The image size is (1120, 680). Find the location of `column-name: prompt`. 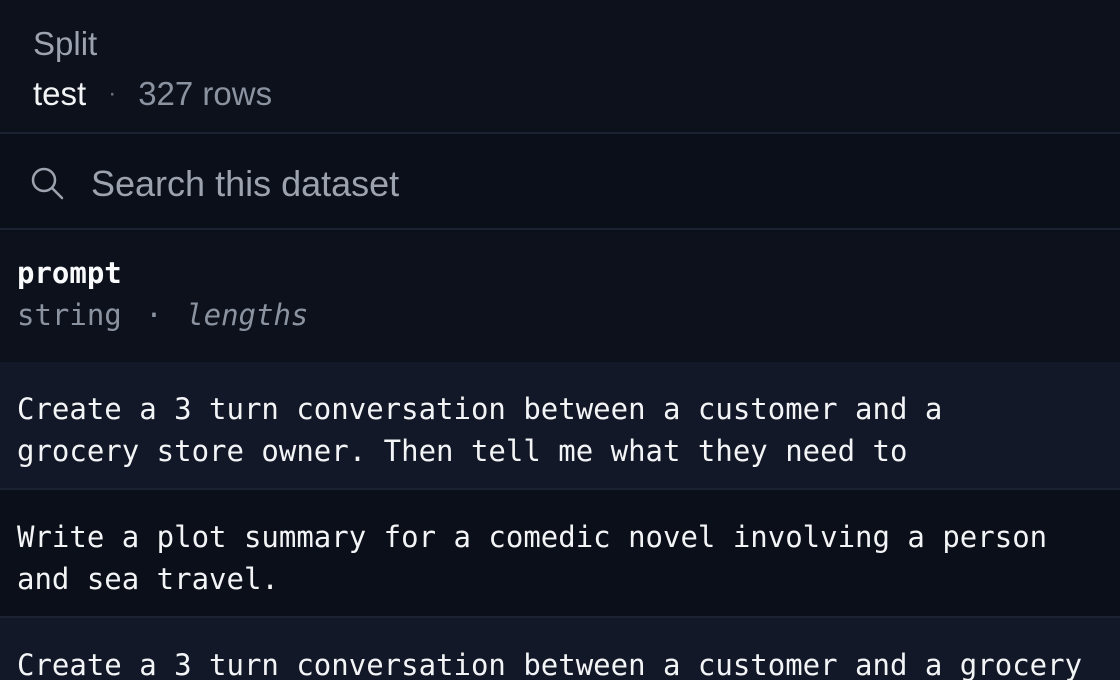

column-name: prompt is located at coordinates (69, 273).